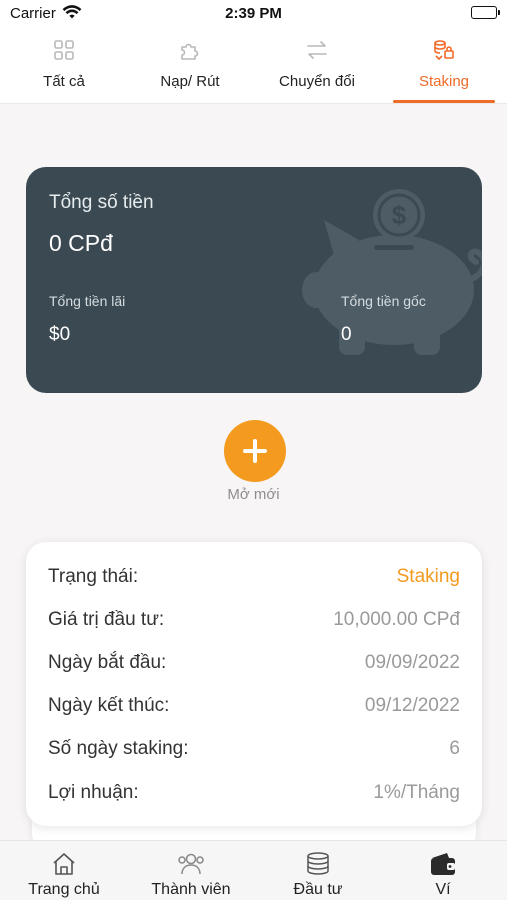 The image size is (507, 900). What do you see at coordinates (317, 67) in the screenshot?
I see `tab-convert: Chuyển đổi` at bounding box center [317, 67].